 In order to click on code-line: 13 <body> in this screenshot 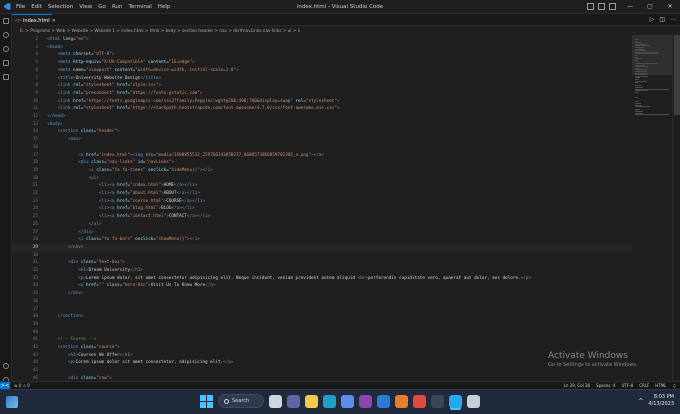, I will do `click(322, 125)`.